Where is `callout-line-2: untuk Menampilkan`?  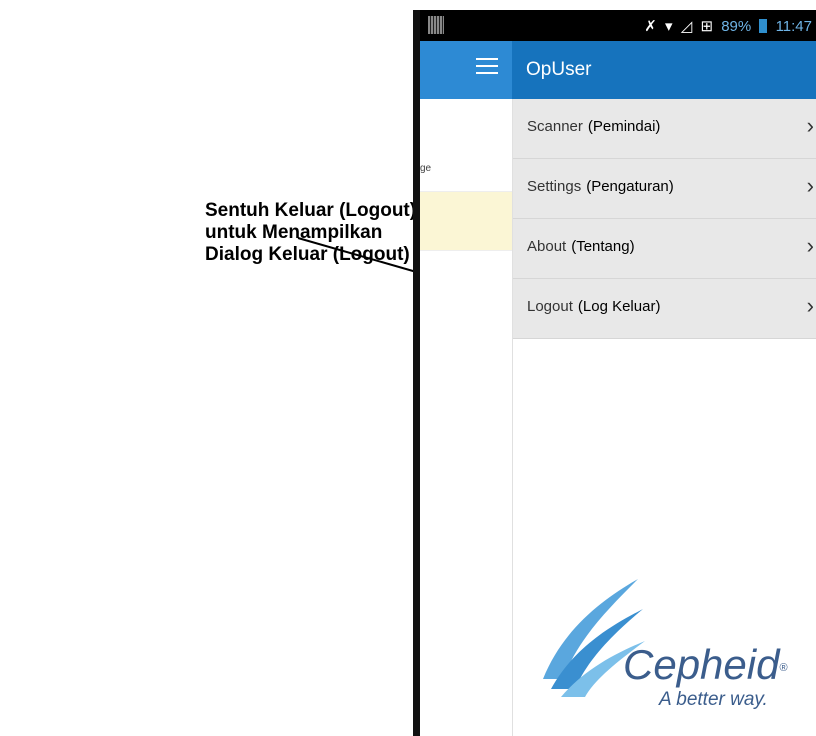 callout-line-2: untuk Menampilkan is located at coordinates (294, 232).